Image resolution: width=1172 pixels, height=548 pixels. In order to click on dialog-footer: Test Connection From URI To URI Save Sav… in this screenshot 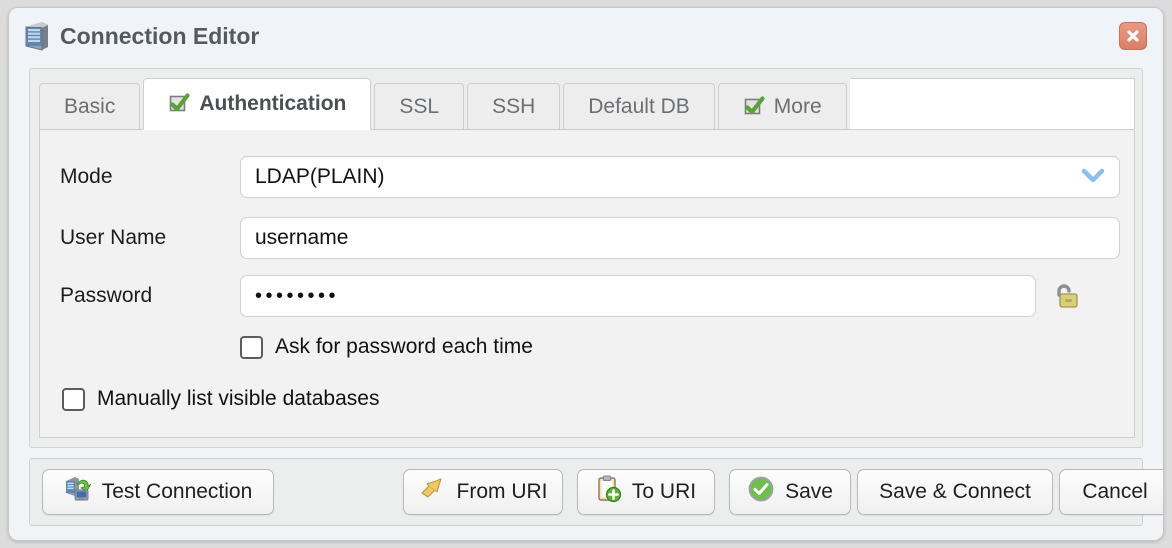, I will do `click(596, 492)`.